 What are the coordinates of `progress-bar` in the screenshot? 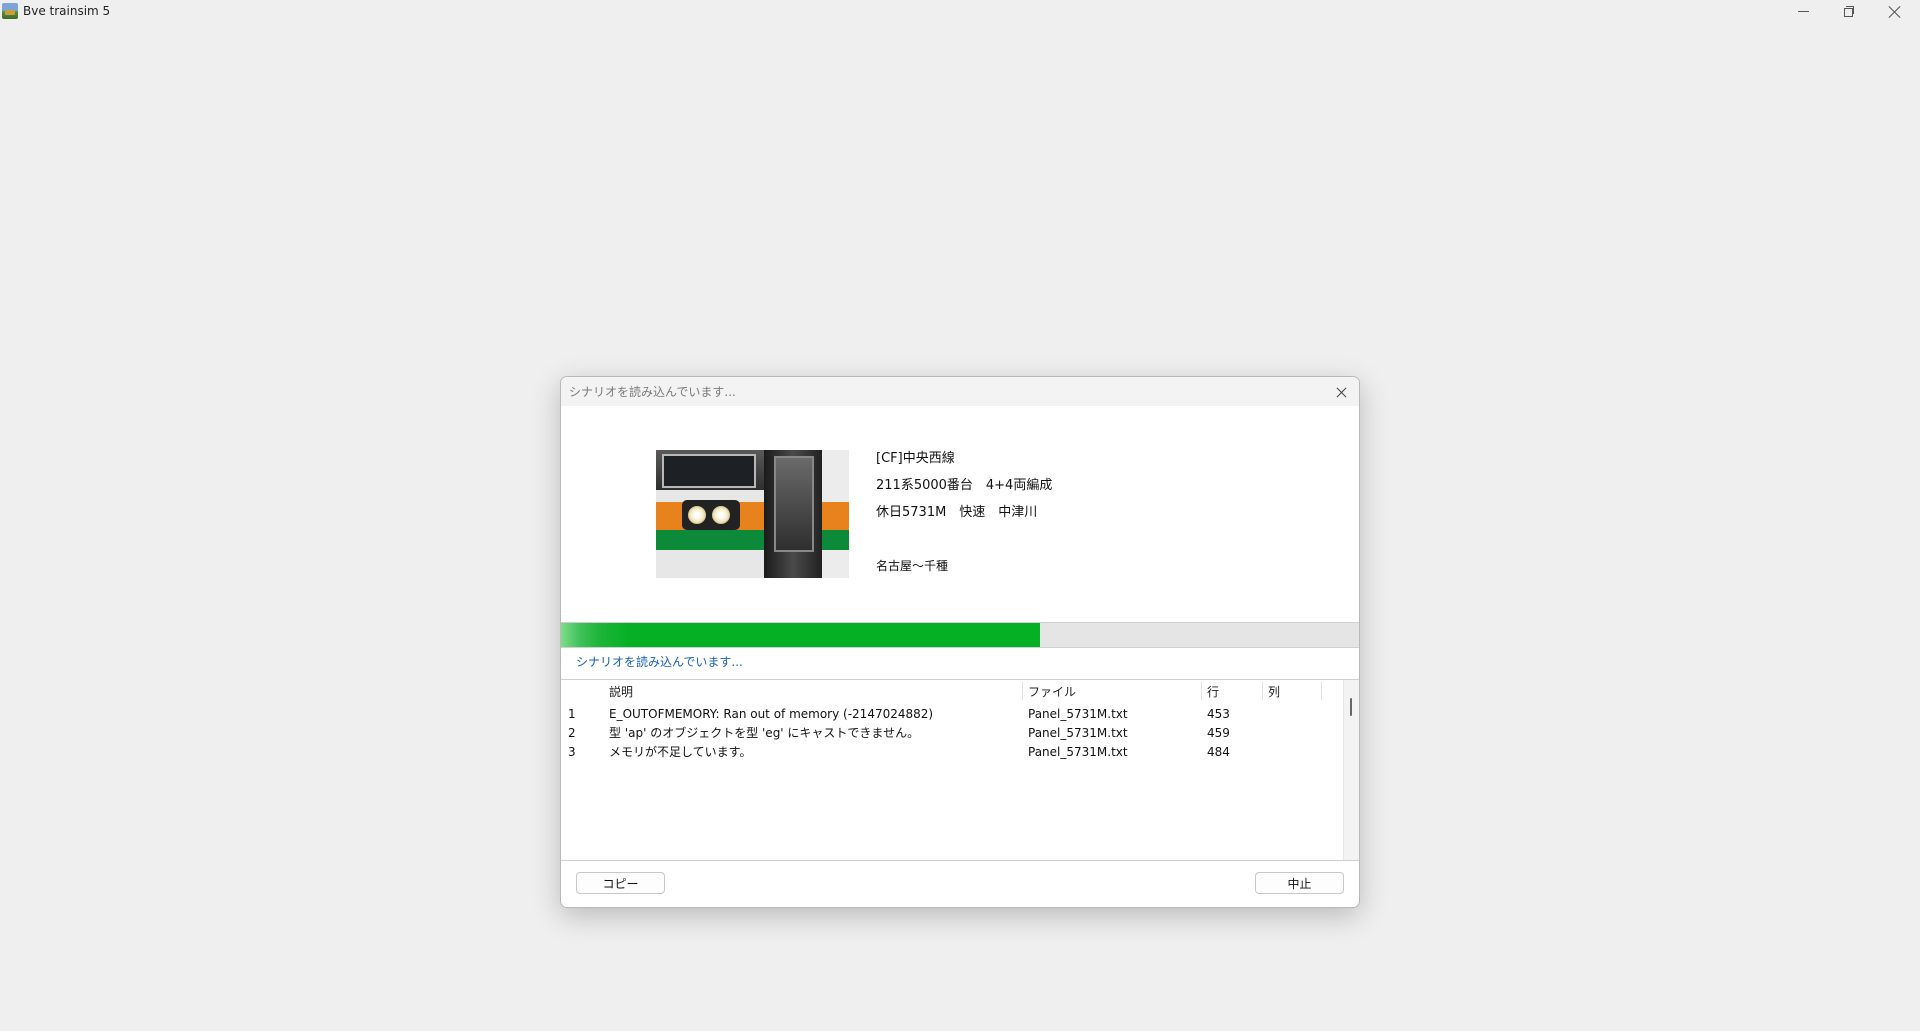 It's located at (960, 635).